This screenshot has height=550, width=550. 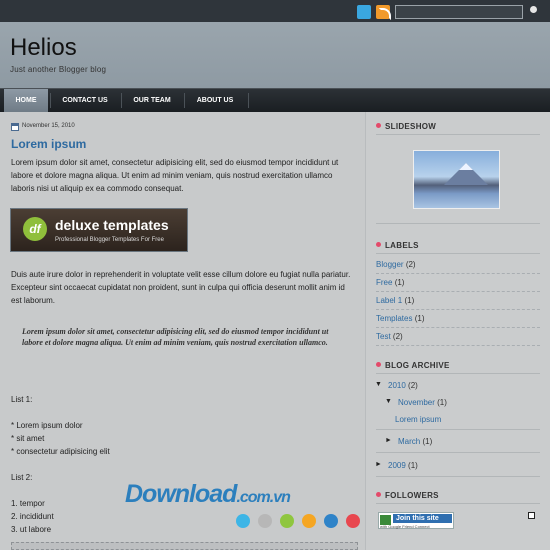 I want to click on tab-our-team: OUR TEAM, so click(x=152, y=100).